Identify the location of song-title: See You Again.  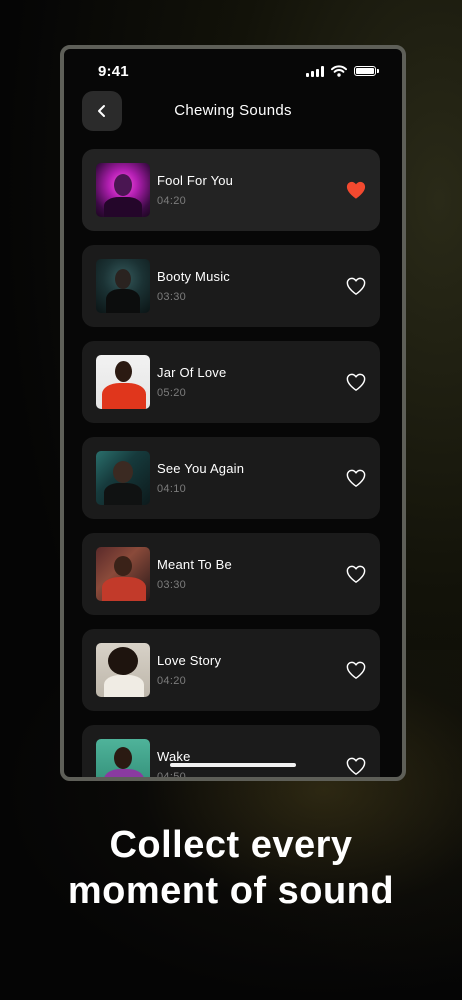
(201, 468).